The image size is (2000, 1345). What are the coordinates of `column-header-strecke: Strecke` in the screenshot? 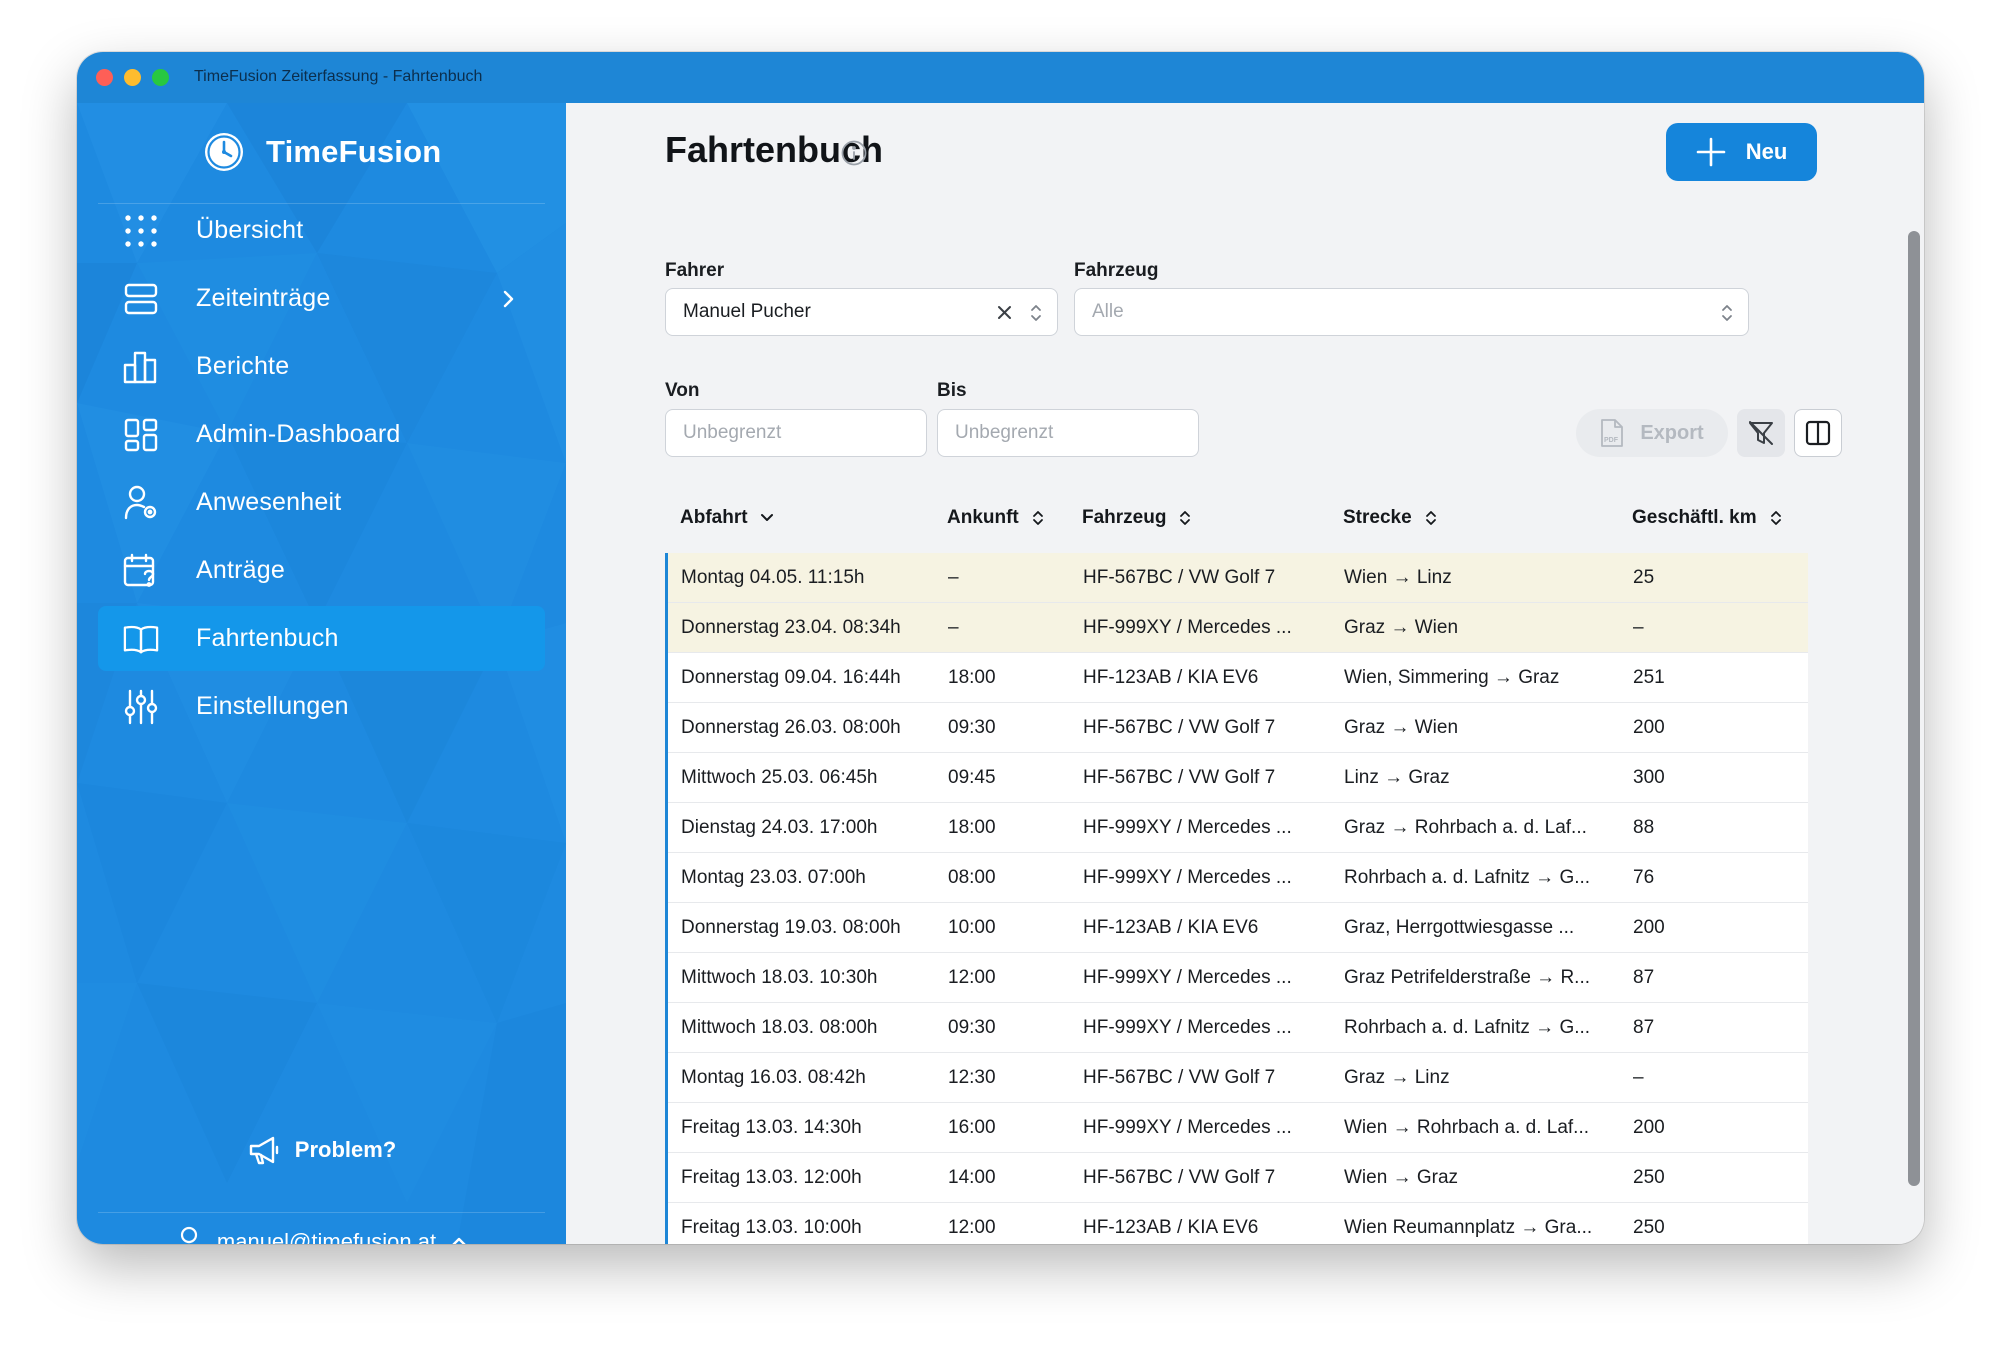 It's located at (1390, 518).